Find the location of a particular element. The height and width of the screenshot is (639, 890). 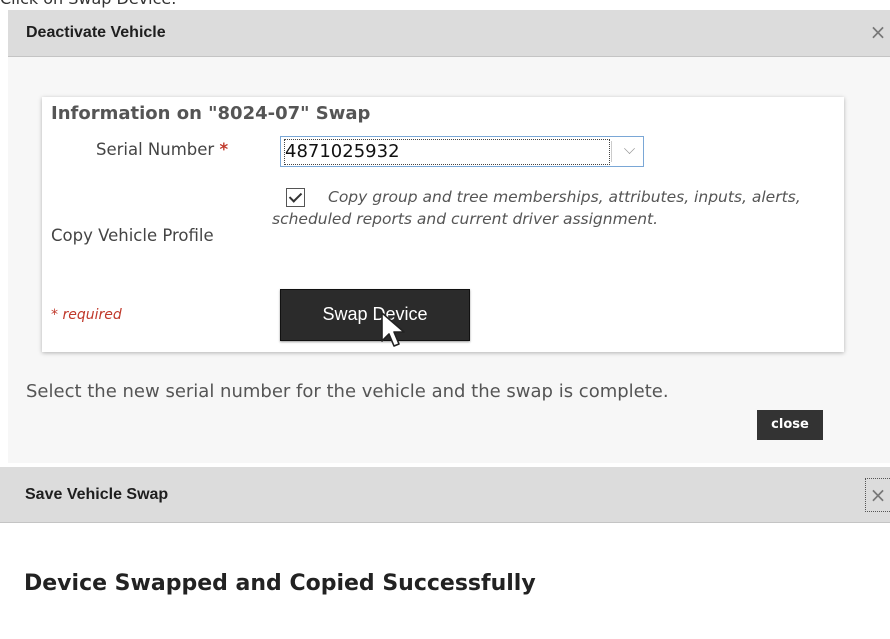

select-divider is located at coordinates (611, 151).